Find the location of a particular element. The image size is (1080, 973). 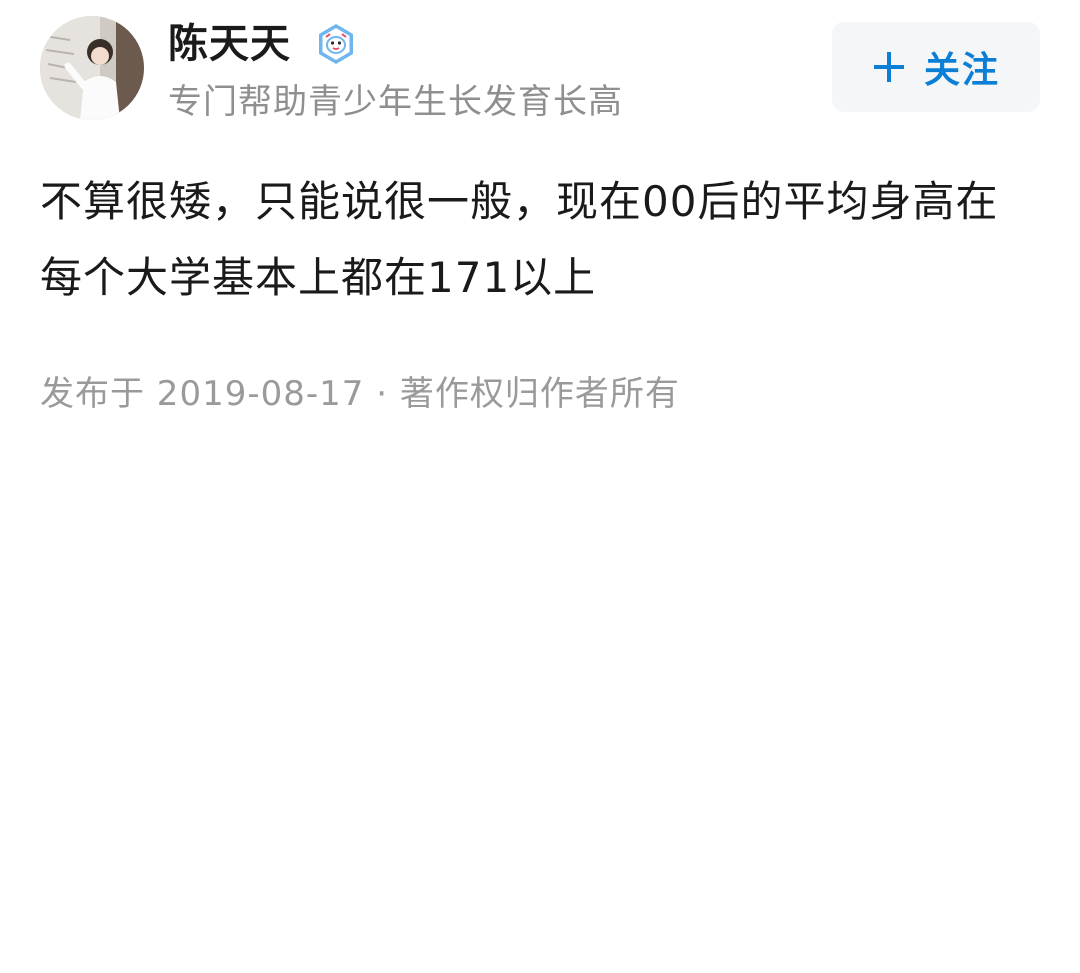

publish-date: 发布于 2019-08-17 is located at coordinates (202, 394).